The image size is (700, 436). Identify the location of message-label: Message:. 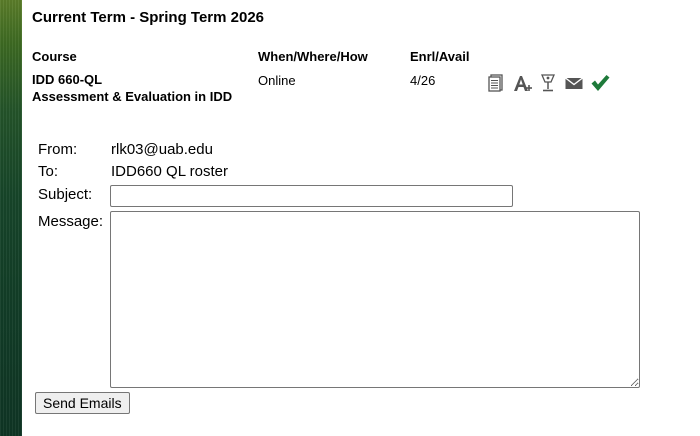
(71, 221).